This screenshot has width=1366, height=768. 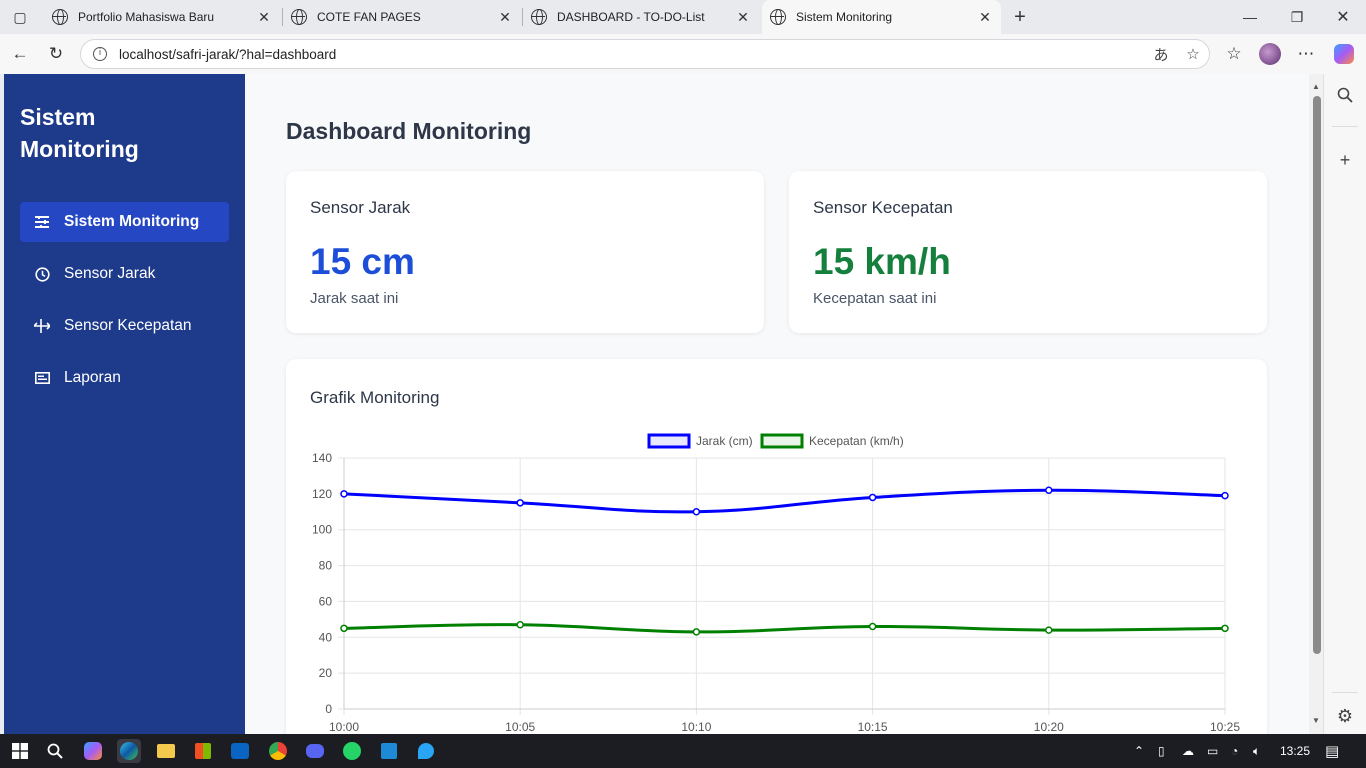 I want to click on card-caption: Jarak saat ini, so click(x=354, y=298).